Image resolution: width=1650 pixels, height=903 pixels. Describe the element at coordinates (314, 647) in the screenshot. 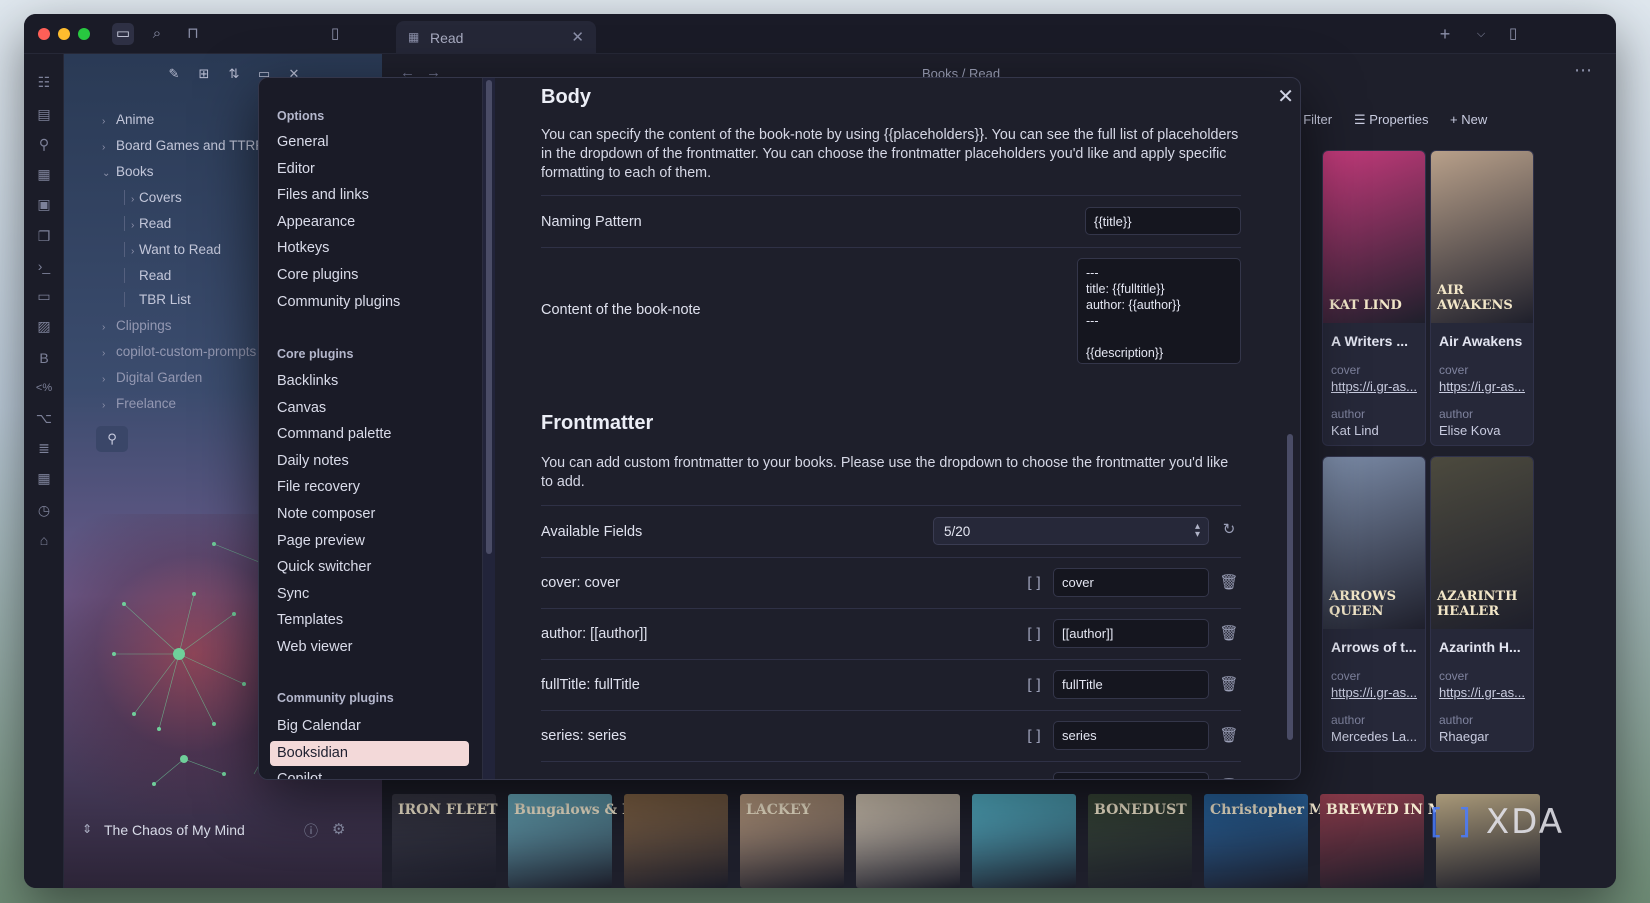

I see `nav-item-web-viewer: Web viewer` at that location.